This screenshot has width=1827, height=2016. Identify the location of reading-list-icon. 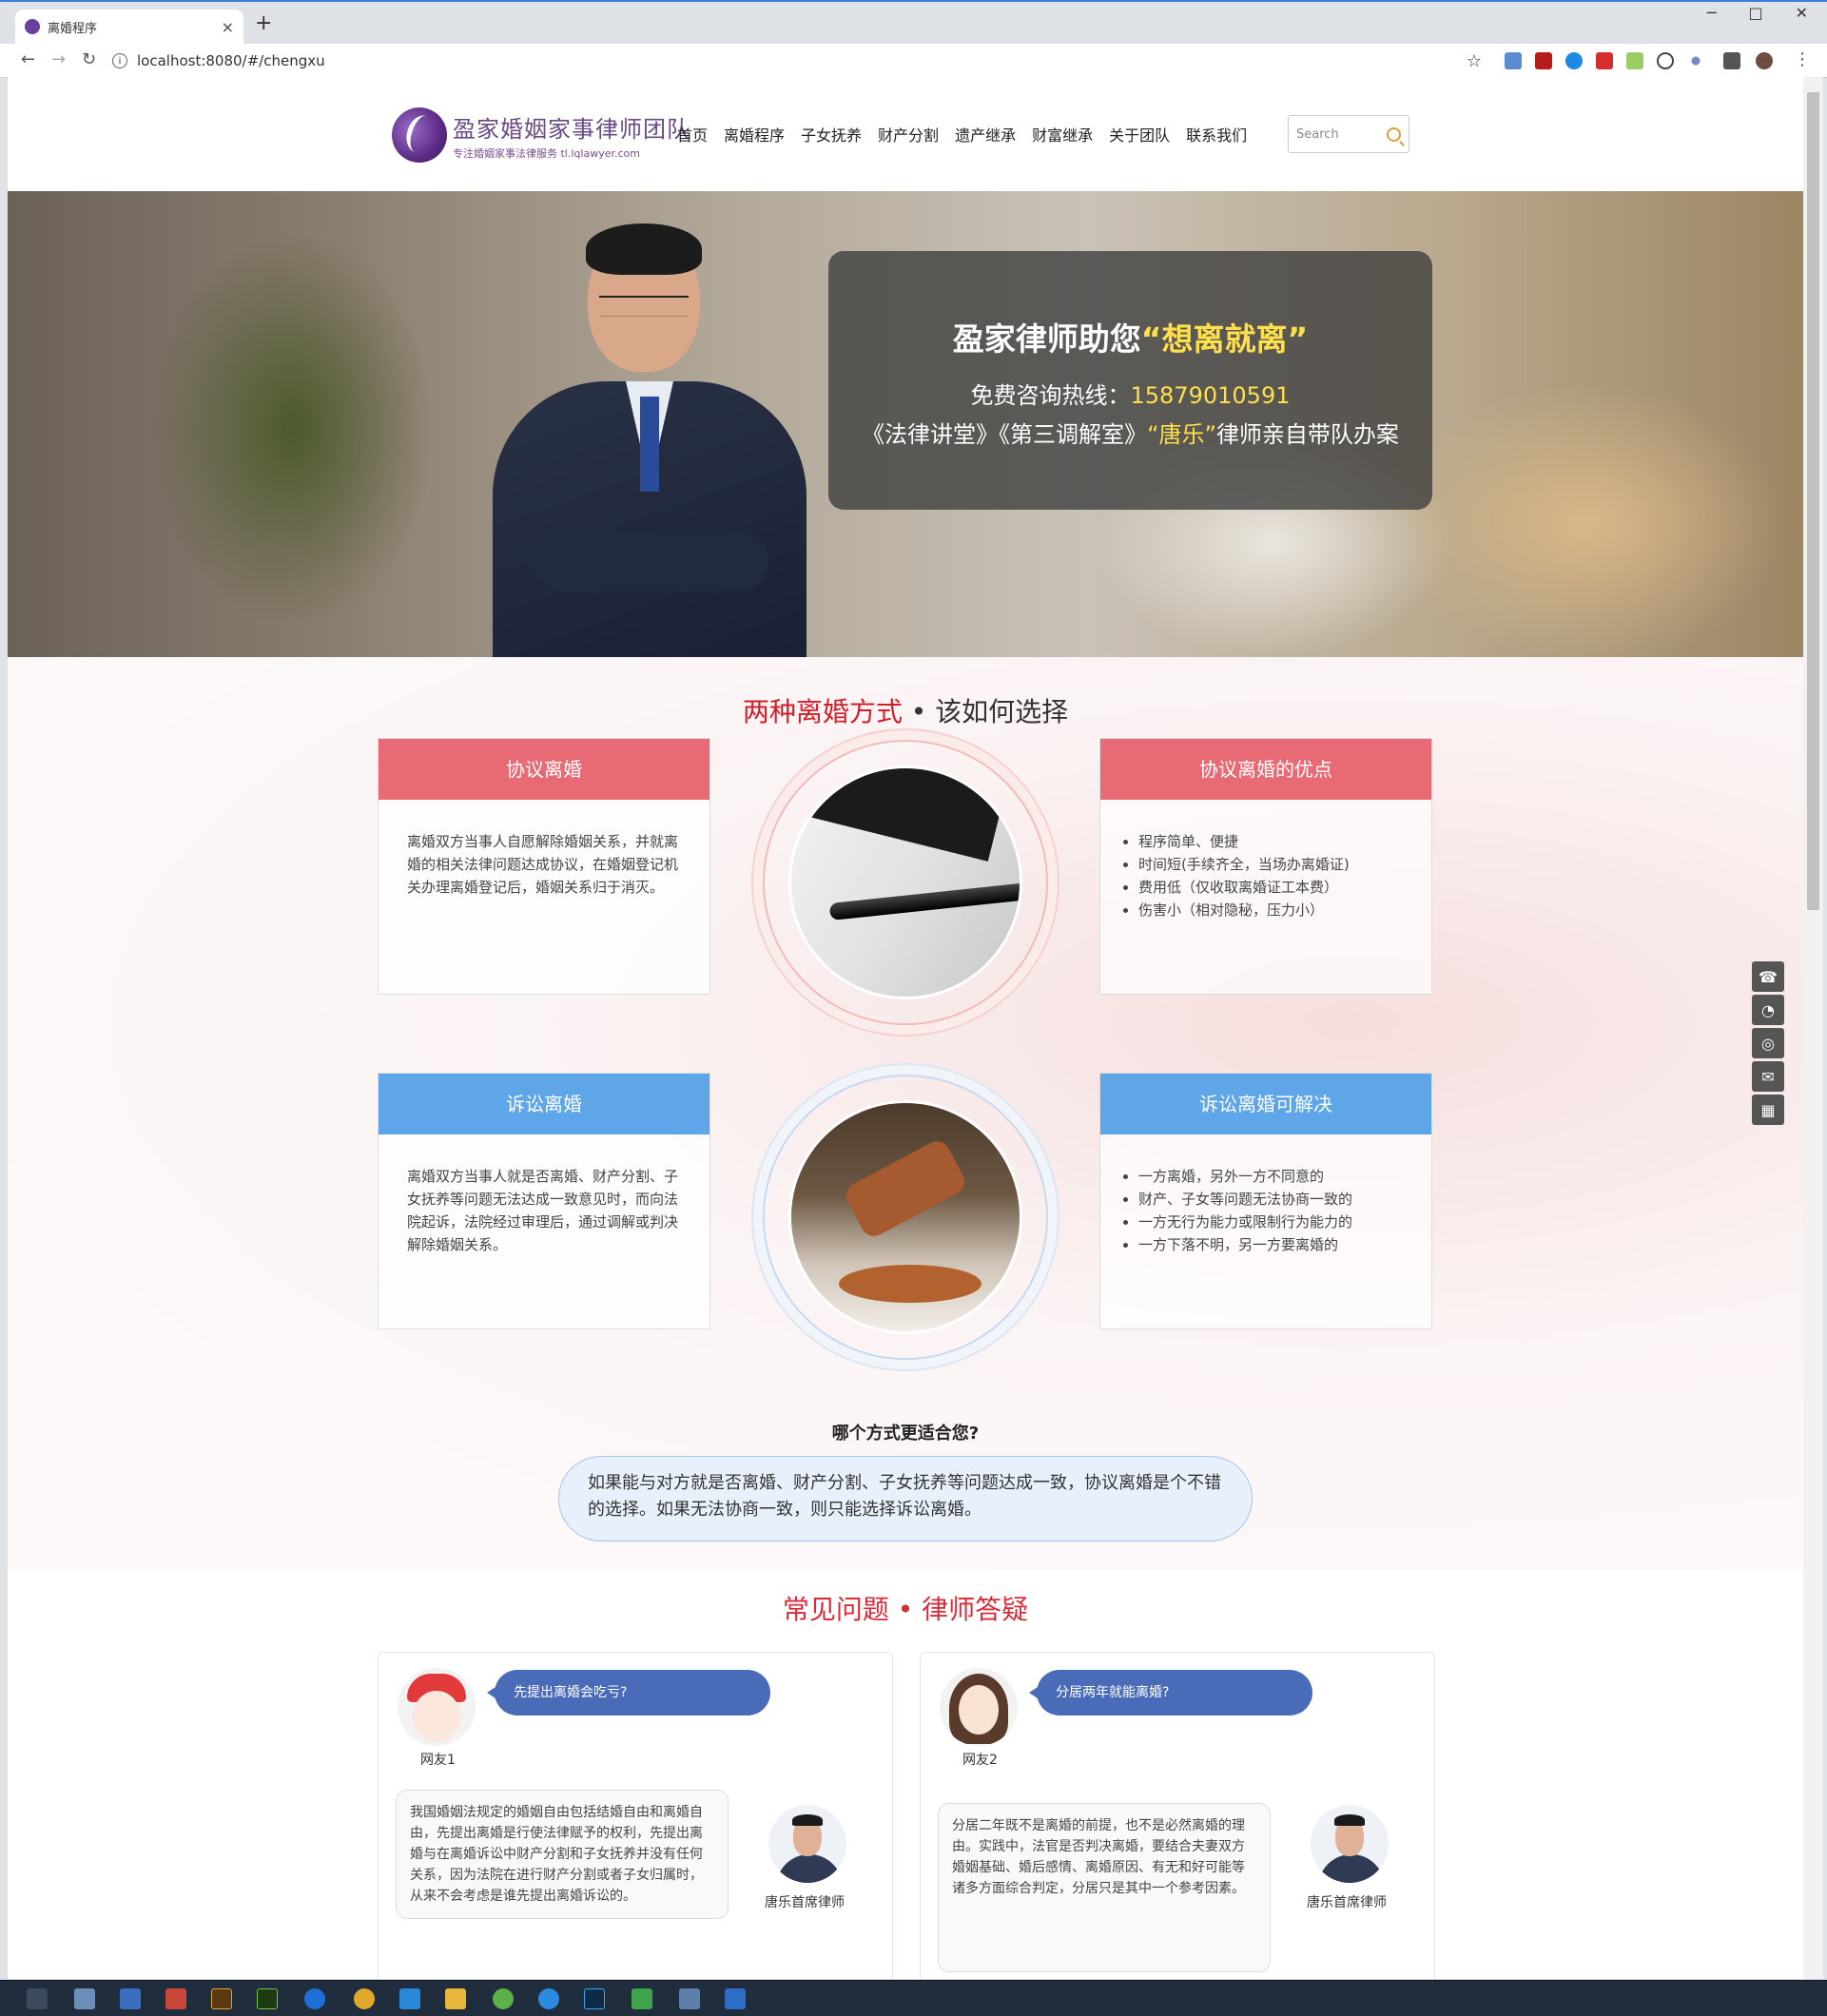
(1732, 60).